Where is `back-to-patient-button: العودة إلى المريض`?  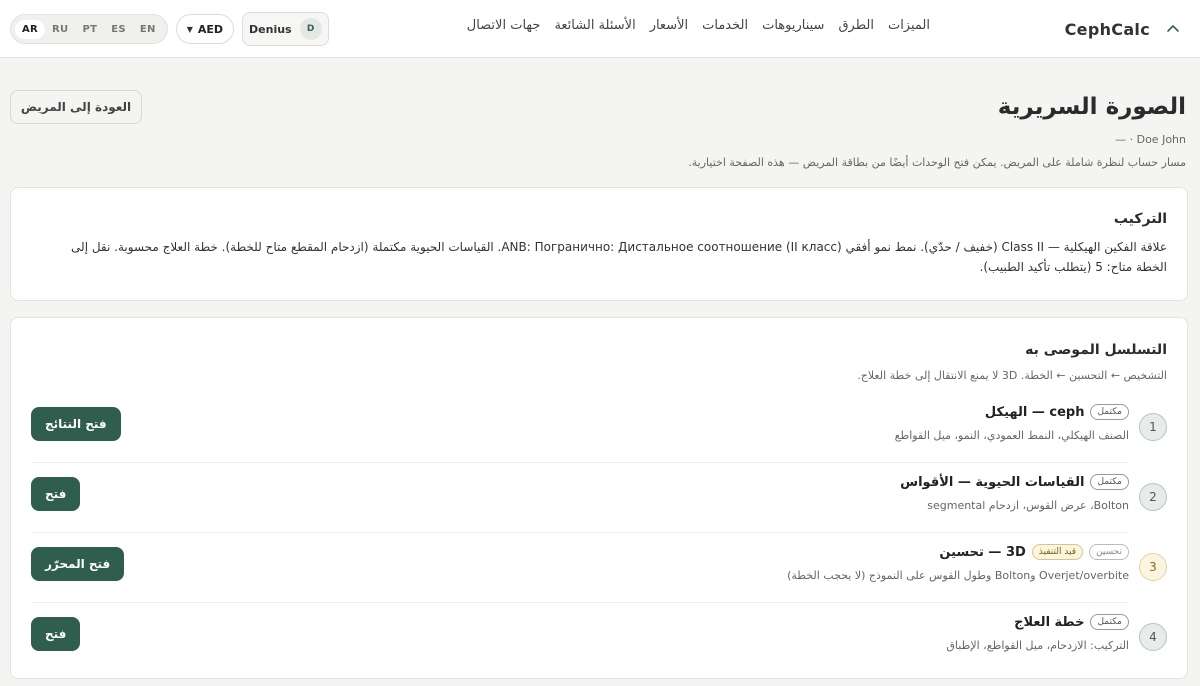
back-to-patient-button: العودة إلى المريض is located at coordinates (76, 107).